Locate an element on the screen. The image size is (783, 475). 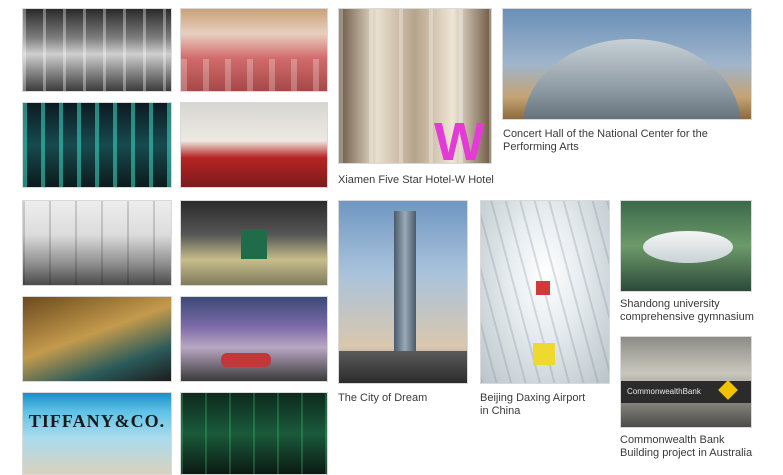
photo-commonwealth-bank: CommonwealthBank is located at coordinates (686, 382).